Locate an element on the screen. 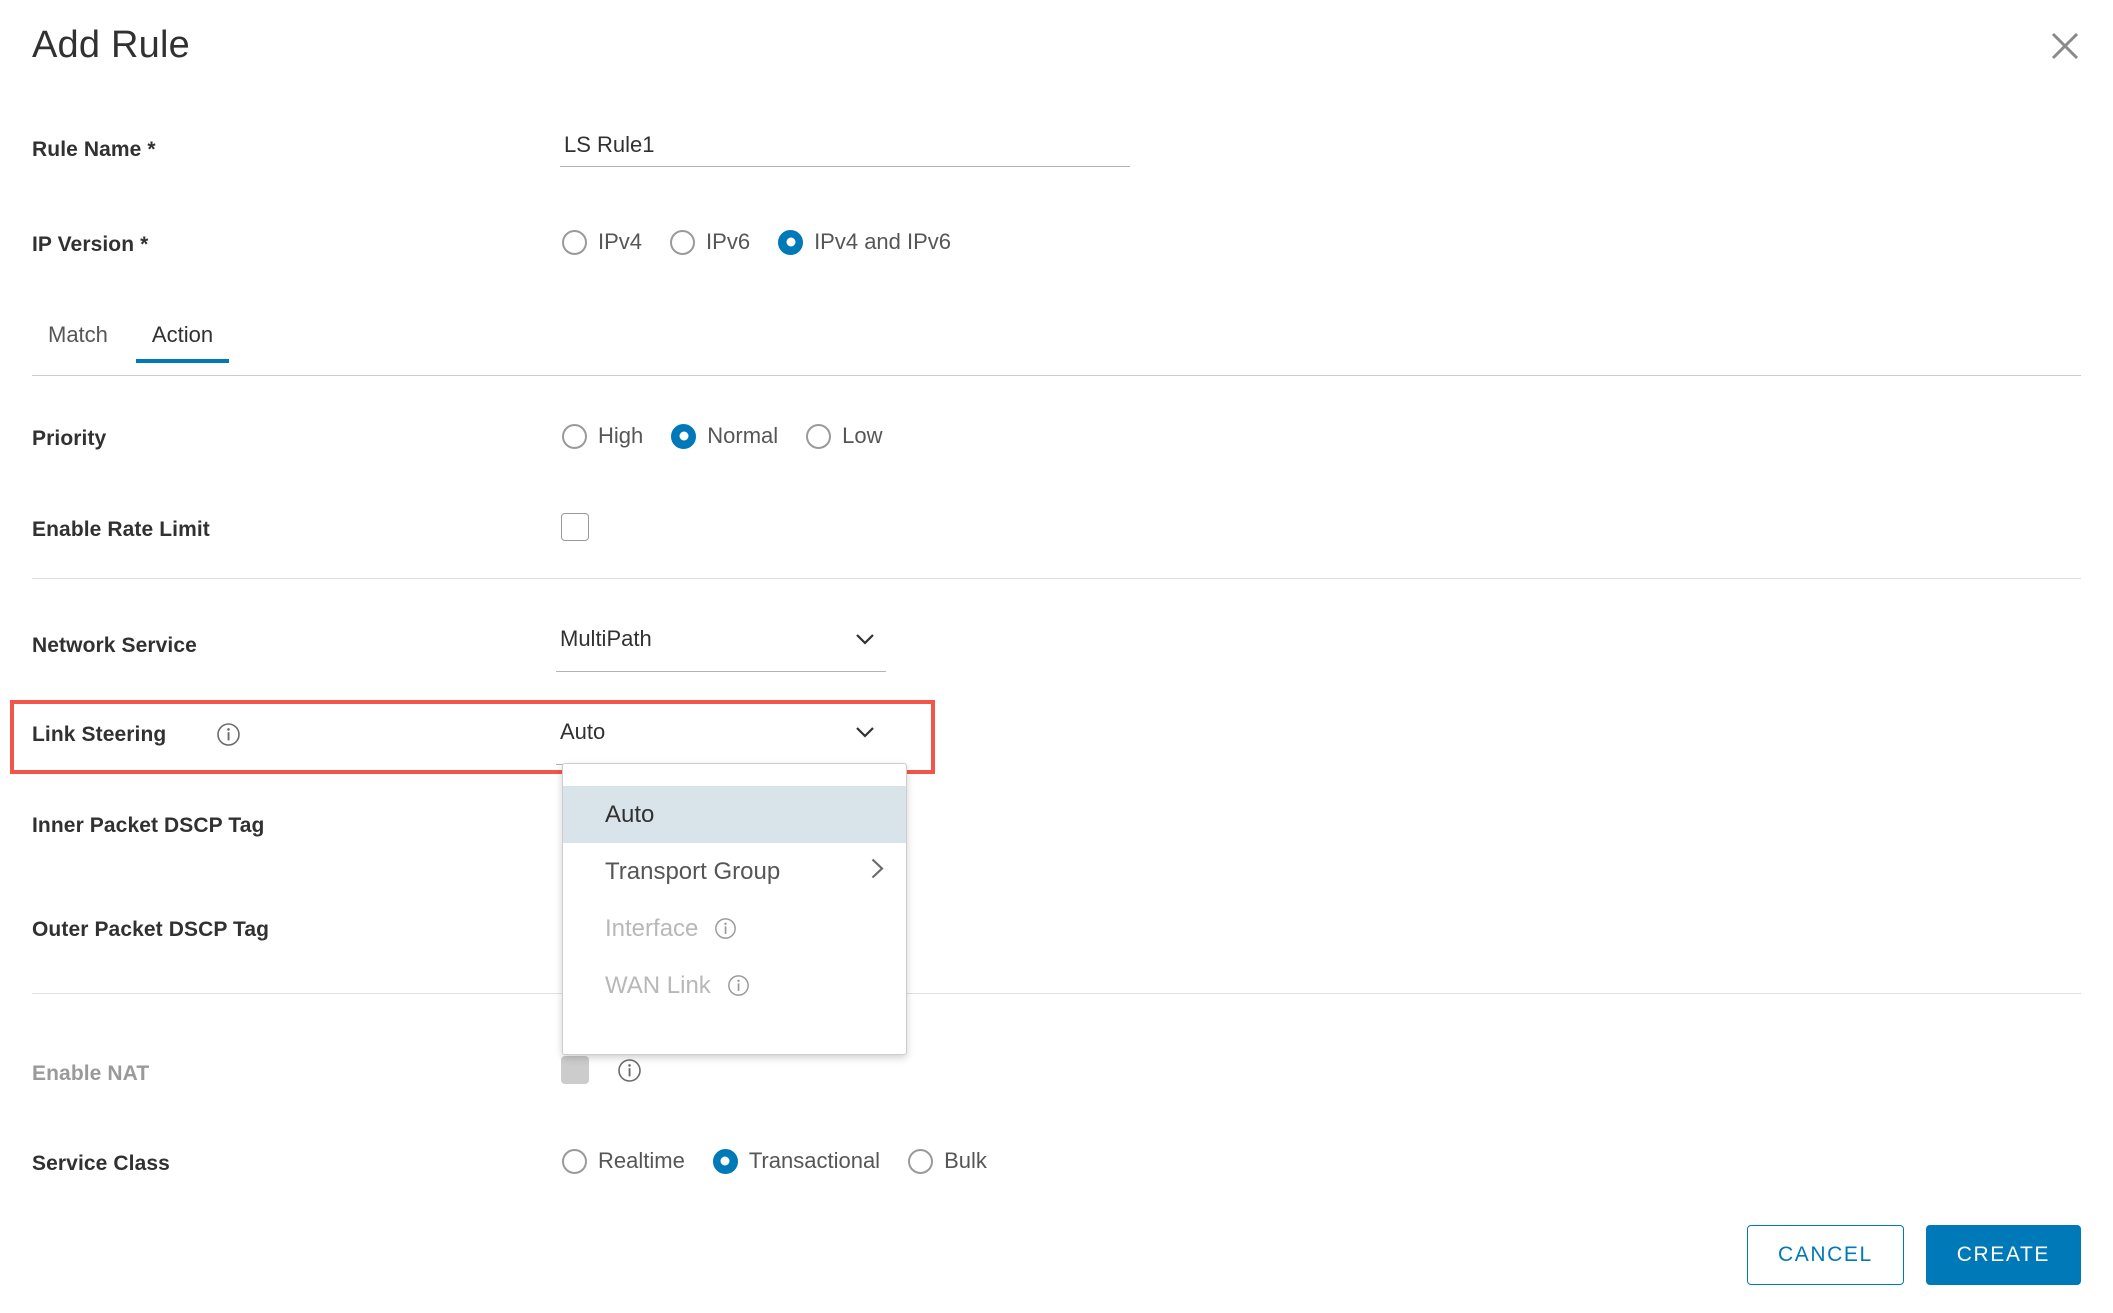 The width and height of the screenshot is (2113, 1313). cancel-button: CANCEL is located at coordinates (1825, 1255).